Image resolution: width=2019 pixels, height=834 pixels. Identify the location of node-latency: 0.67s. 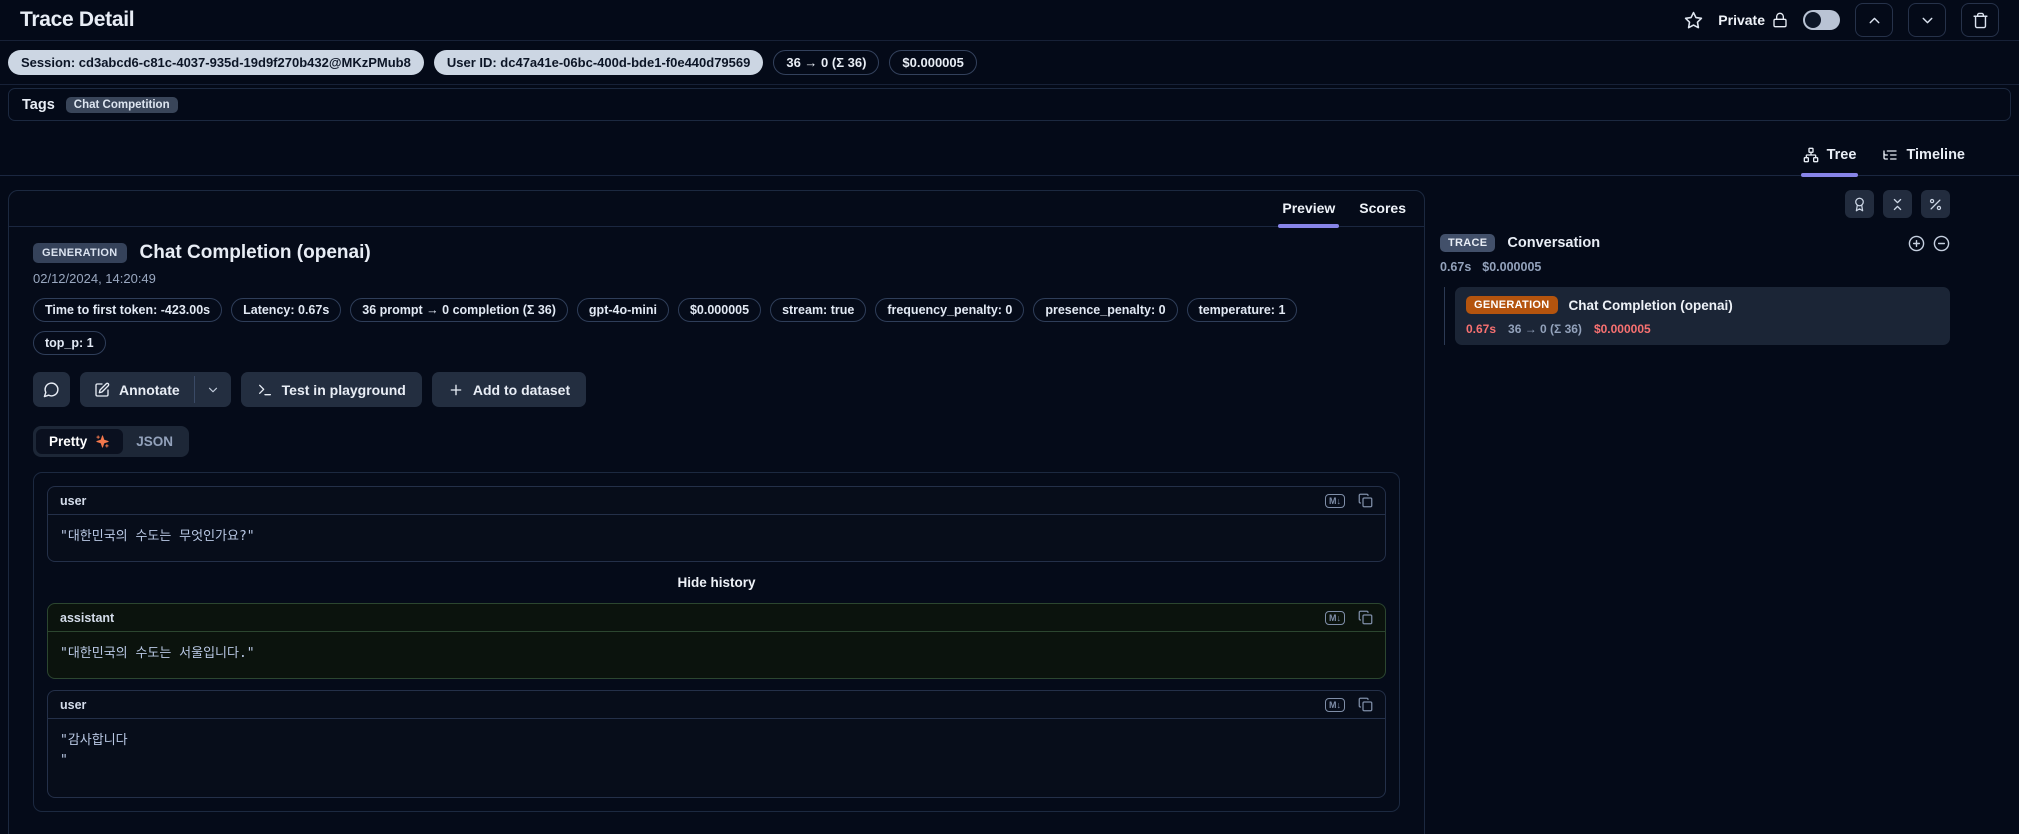
(1481, 329).